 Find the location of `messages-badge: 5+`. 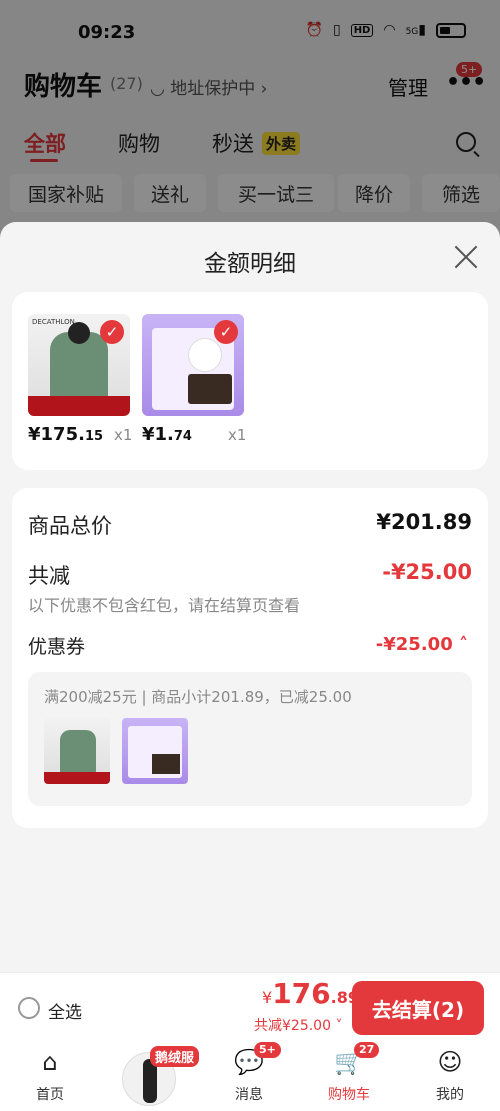

messages-badge: 5+ is located at coordinates (267, 1050).